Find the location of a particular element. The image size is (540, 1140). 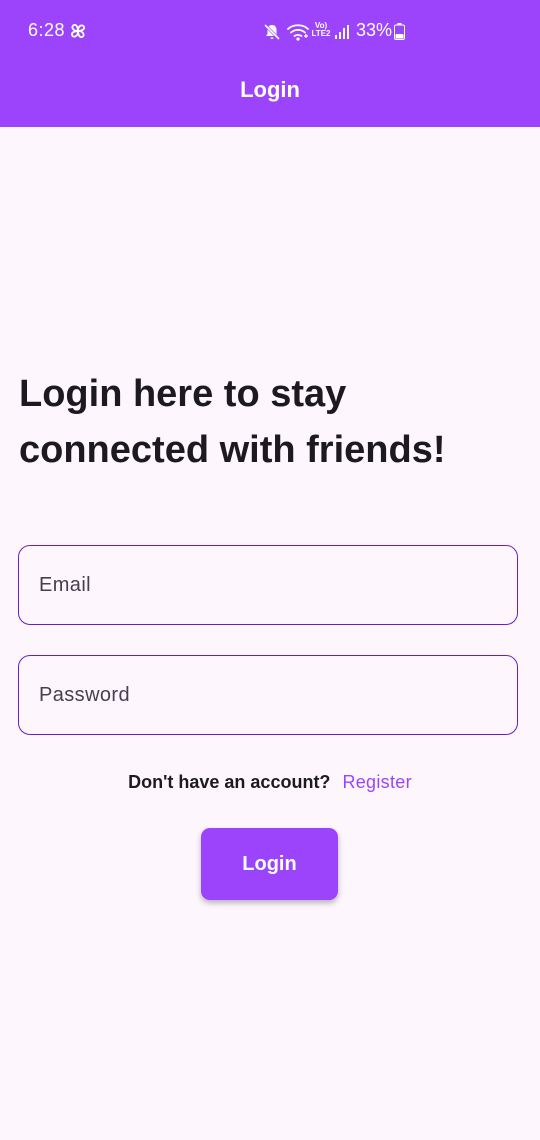

network-type-text: Vo) LTE2 is located at coordinates (321, 29).